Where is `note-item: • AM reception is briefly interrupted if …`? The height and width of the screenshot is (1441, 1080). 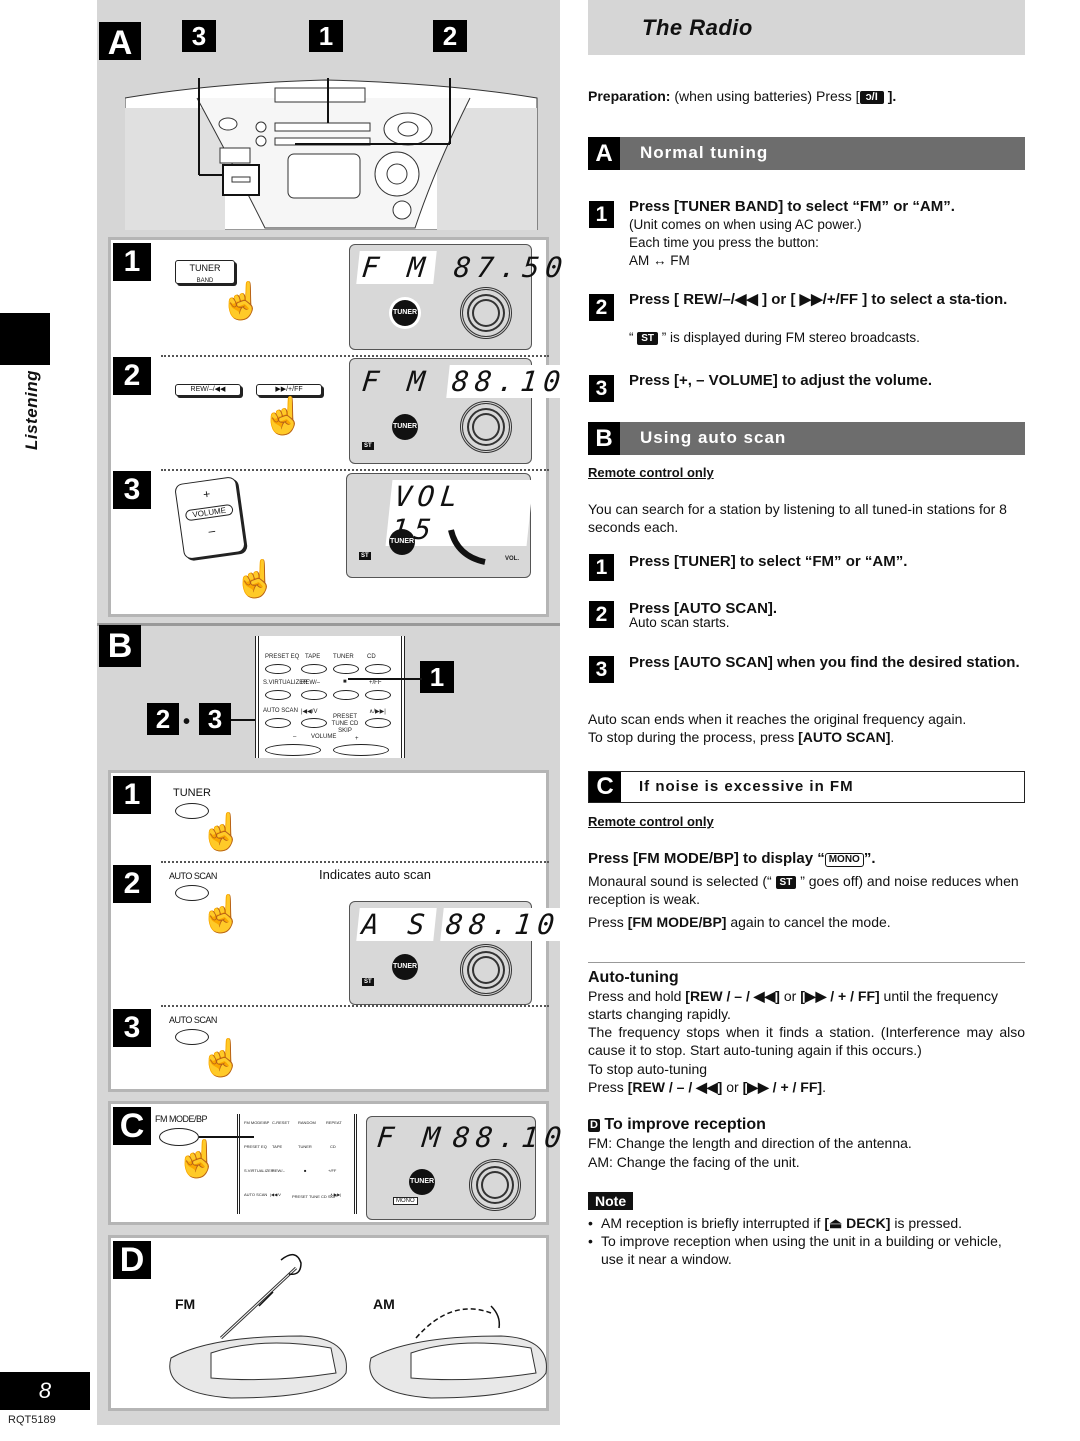
note-item: • AM reception is briefly interrupted if … is located at coordinates (775, 1223).